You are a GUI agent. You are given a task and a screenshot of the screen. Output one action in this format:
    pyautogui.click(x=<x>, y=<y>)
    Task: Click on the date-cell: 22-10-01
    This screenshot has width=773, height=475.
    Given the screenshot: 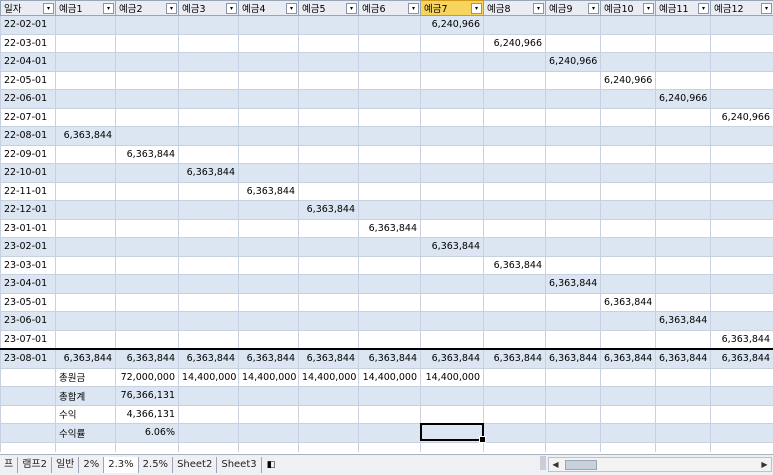 What is the action you would take?
    pyautogui.click(x=28, y=173)
    